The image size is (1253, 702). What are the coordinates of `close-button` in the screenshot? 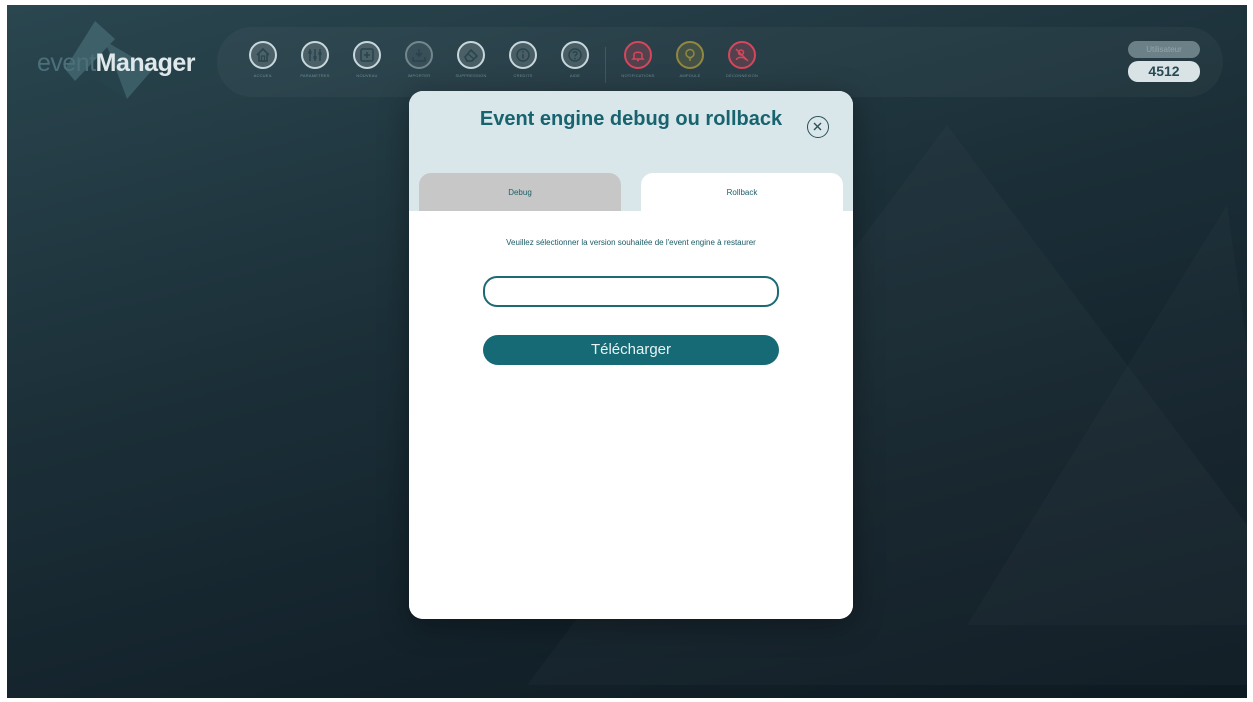 It's located at (818, 127).